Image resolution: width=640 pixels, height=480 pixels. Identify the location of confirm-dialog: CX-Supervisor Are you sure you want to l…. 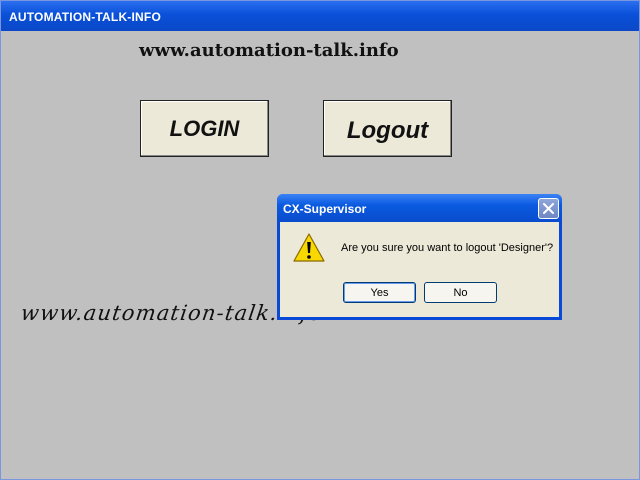
(419, 257).